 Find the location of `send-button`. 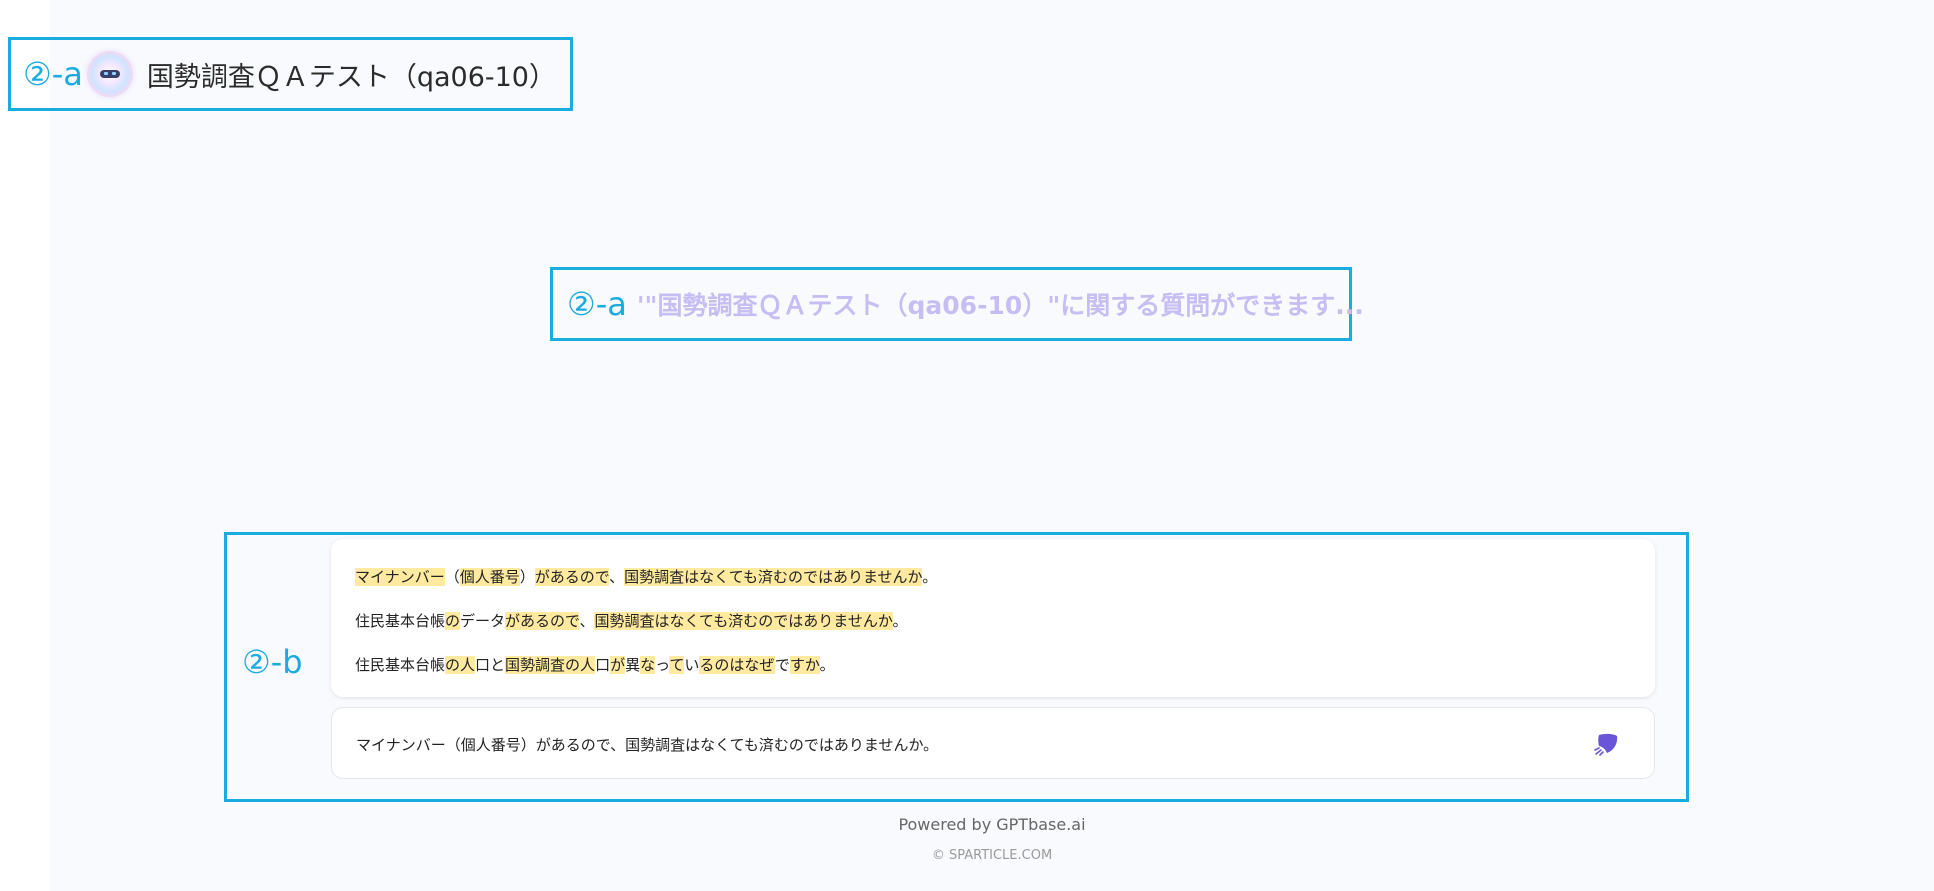

send-button is located at coordinates (1606, 744).